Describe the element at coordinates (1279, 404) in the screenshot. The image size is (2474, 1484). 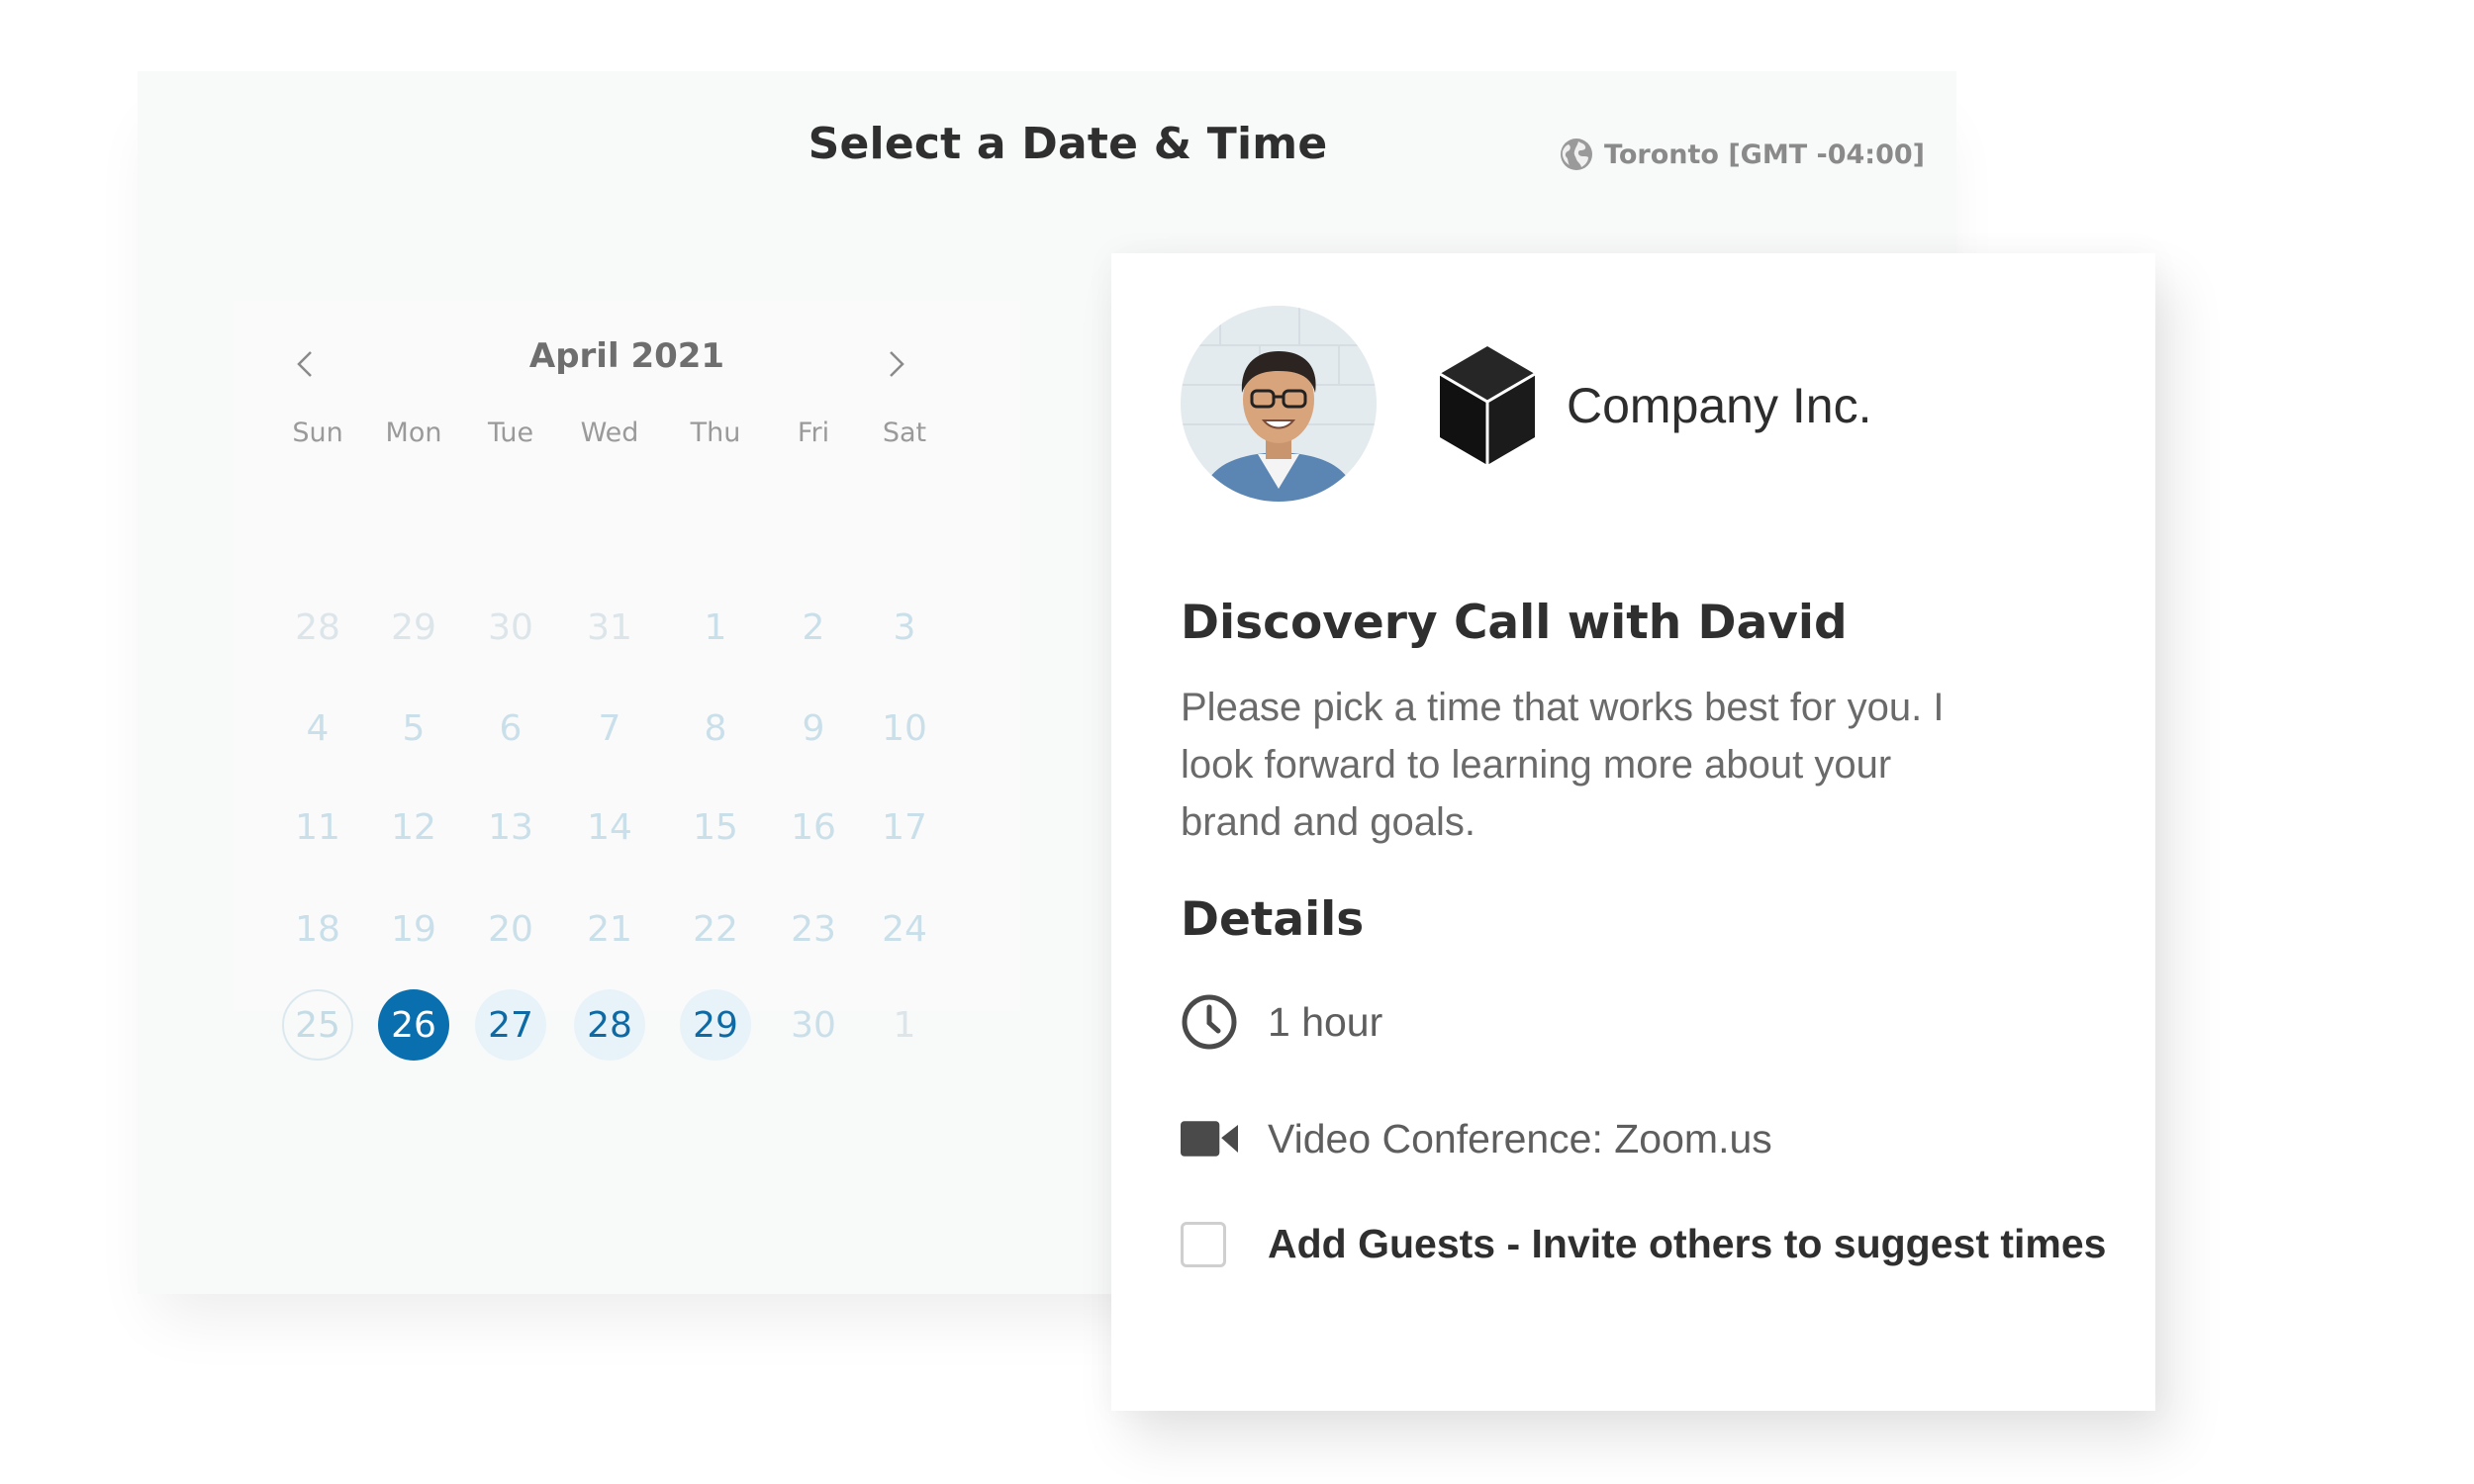
I see `avatar` at that location.